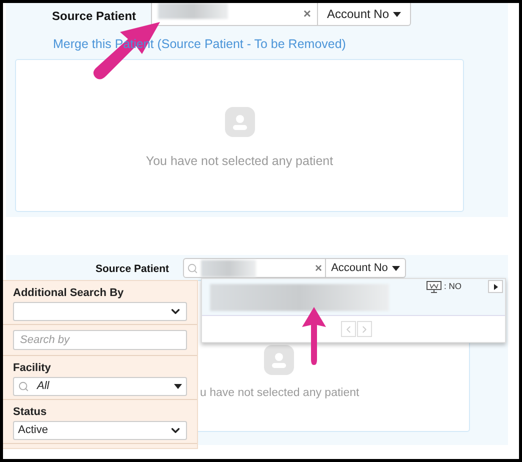 This screenshot has height=462, width=522. I want to click on status-text: : NO, so click(453, 286).